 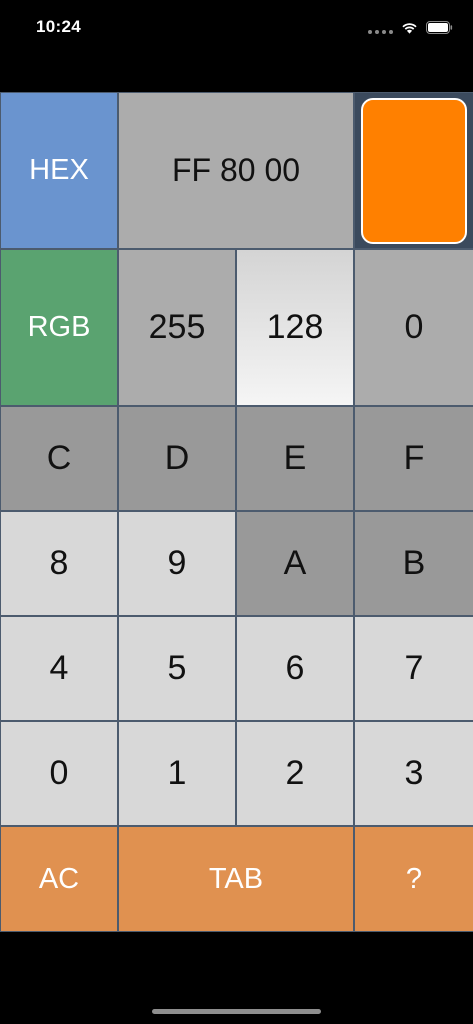 What do you see at coordinates (236, 1011) in the screenshot?
I see `home-indicator` at bounding box center [236, 1011].